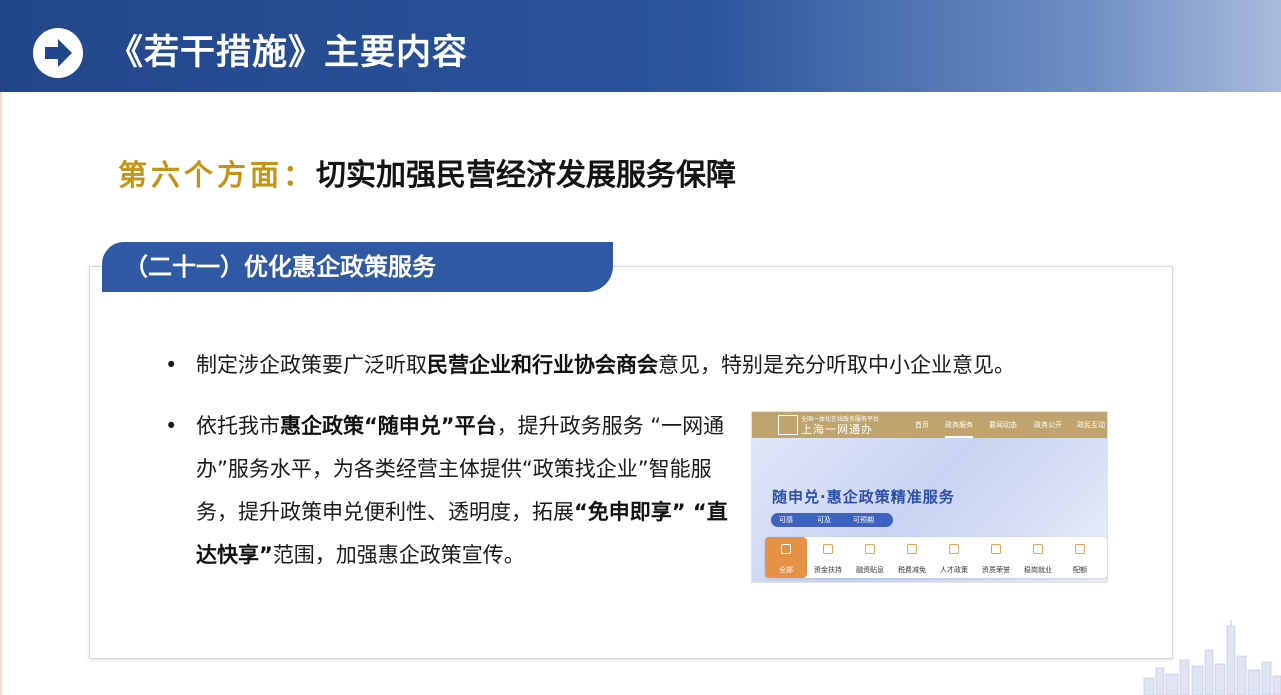 This screenshot has height=695, width=1281. What do you see at coordinates (1038, 557) in the screenshot?
I see `category-item: 稳岗就业` at bounding box center [1038, 557].